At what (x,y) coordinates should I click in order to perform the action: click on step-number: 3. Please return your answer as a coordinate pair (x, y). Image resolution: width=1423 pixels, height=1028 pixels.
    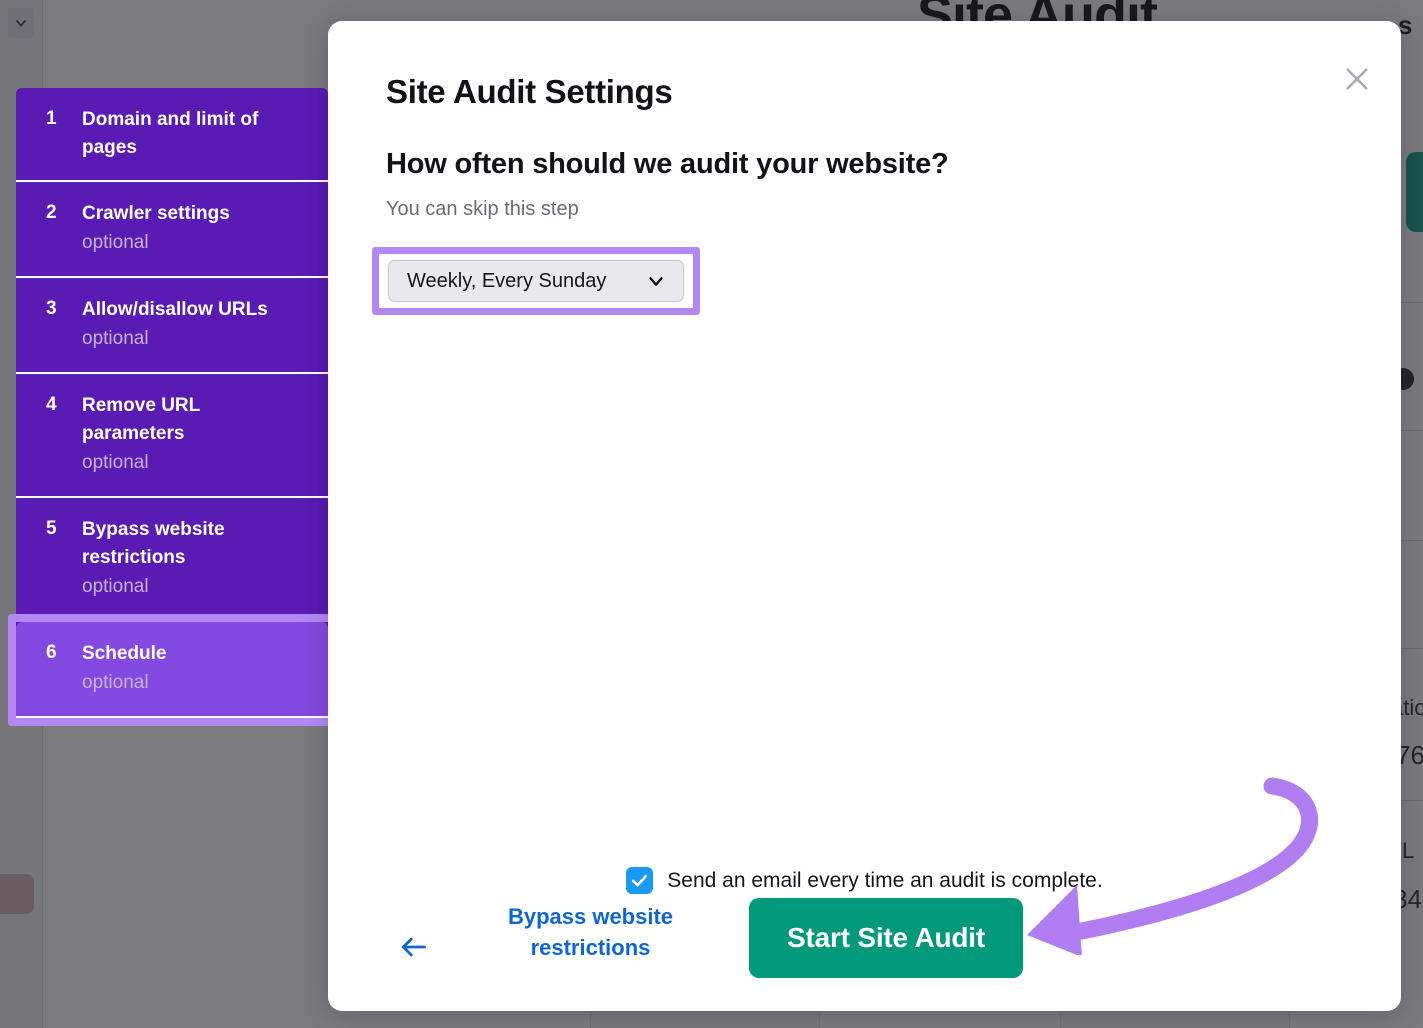
    Looking at the image, I should click on (51, 308).